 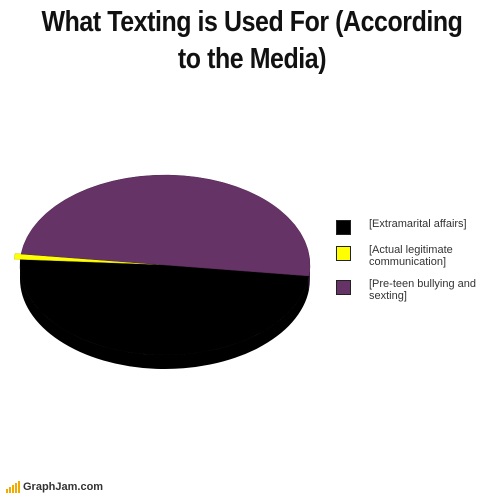 What do you see at coordinates (343, 287) in the screenshot?
I see `legend-swatch-bullying` at bounding box center [343, 287].